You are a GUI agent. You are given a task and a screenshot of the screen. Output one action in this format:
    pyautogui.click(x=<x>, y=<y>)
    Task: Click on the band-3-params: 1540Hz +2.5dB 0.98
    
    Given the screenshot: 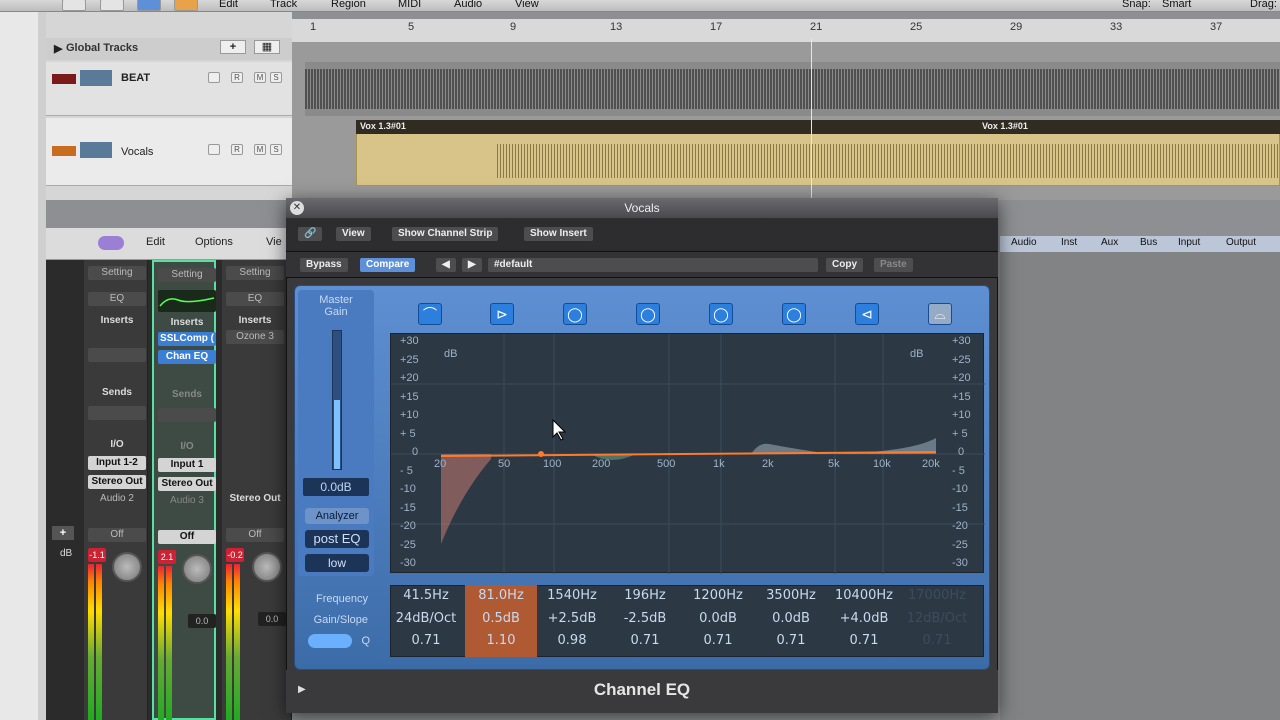 What is the action you would take?
    pyautogui.click(x=572, y=621)
    